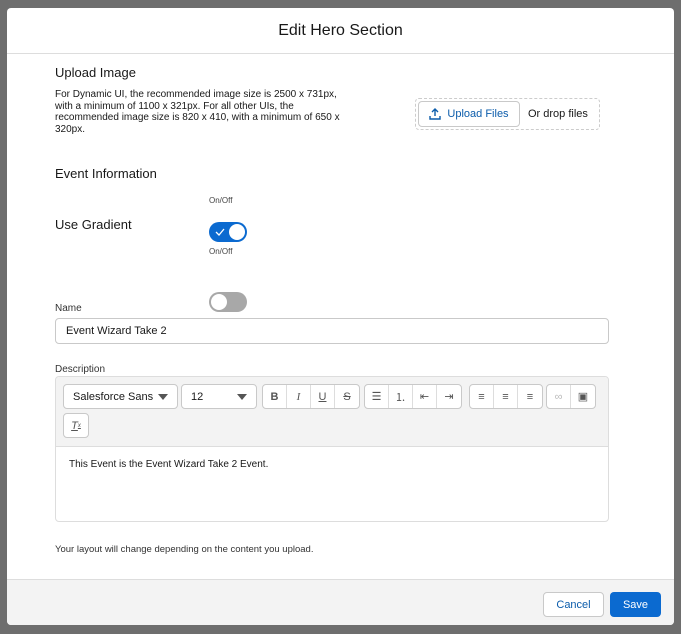 The width and height of the screenshot is (681, 634). What do you see at coordinates (93, 224) in the screenshot?
I see `use-gradient-label: Use Gradient` at bounding box center [93, 224].